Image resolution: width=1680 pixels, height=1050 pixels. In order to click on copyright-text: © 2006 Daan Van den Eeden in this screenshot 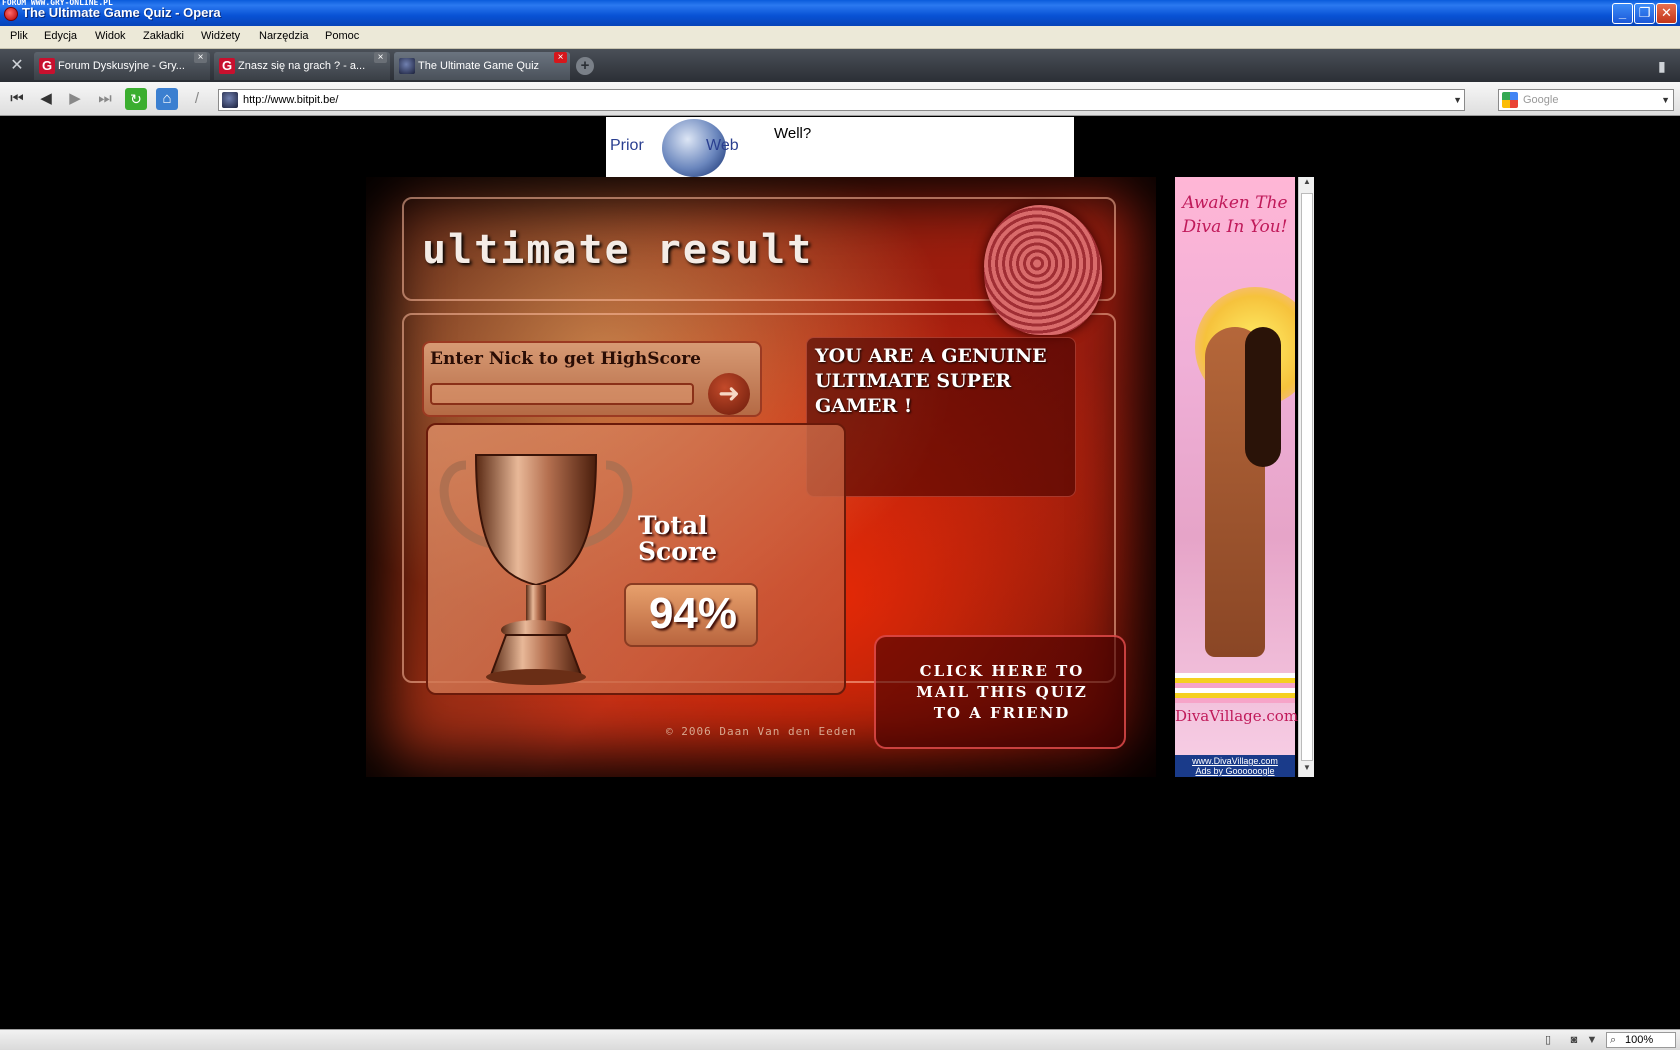, I will do `click(761, 731)`.